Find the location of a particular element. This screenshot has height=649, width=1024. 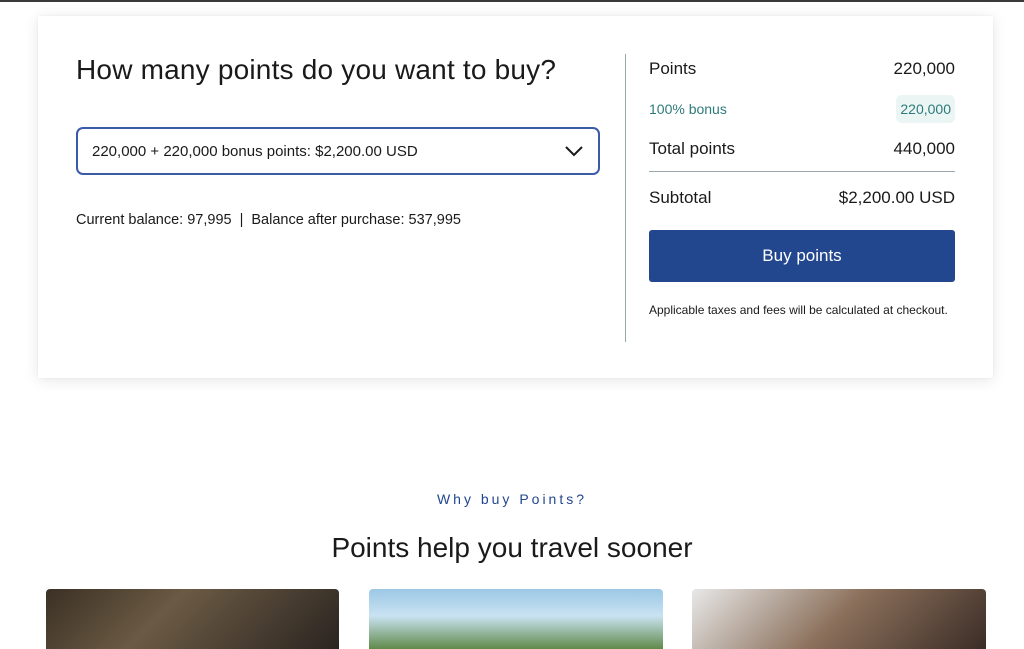

subtotal-label: Subtotal is located at coordinates (680, 197).